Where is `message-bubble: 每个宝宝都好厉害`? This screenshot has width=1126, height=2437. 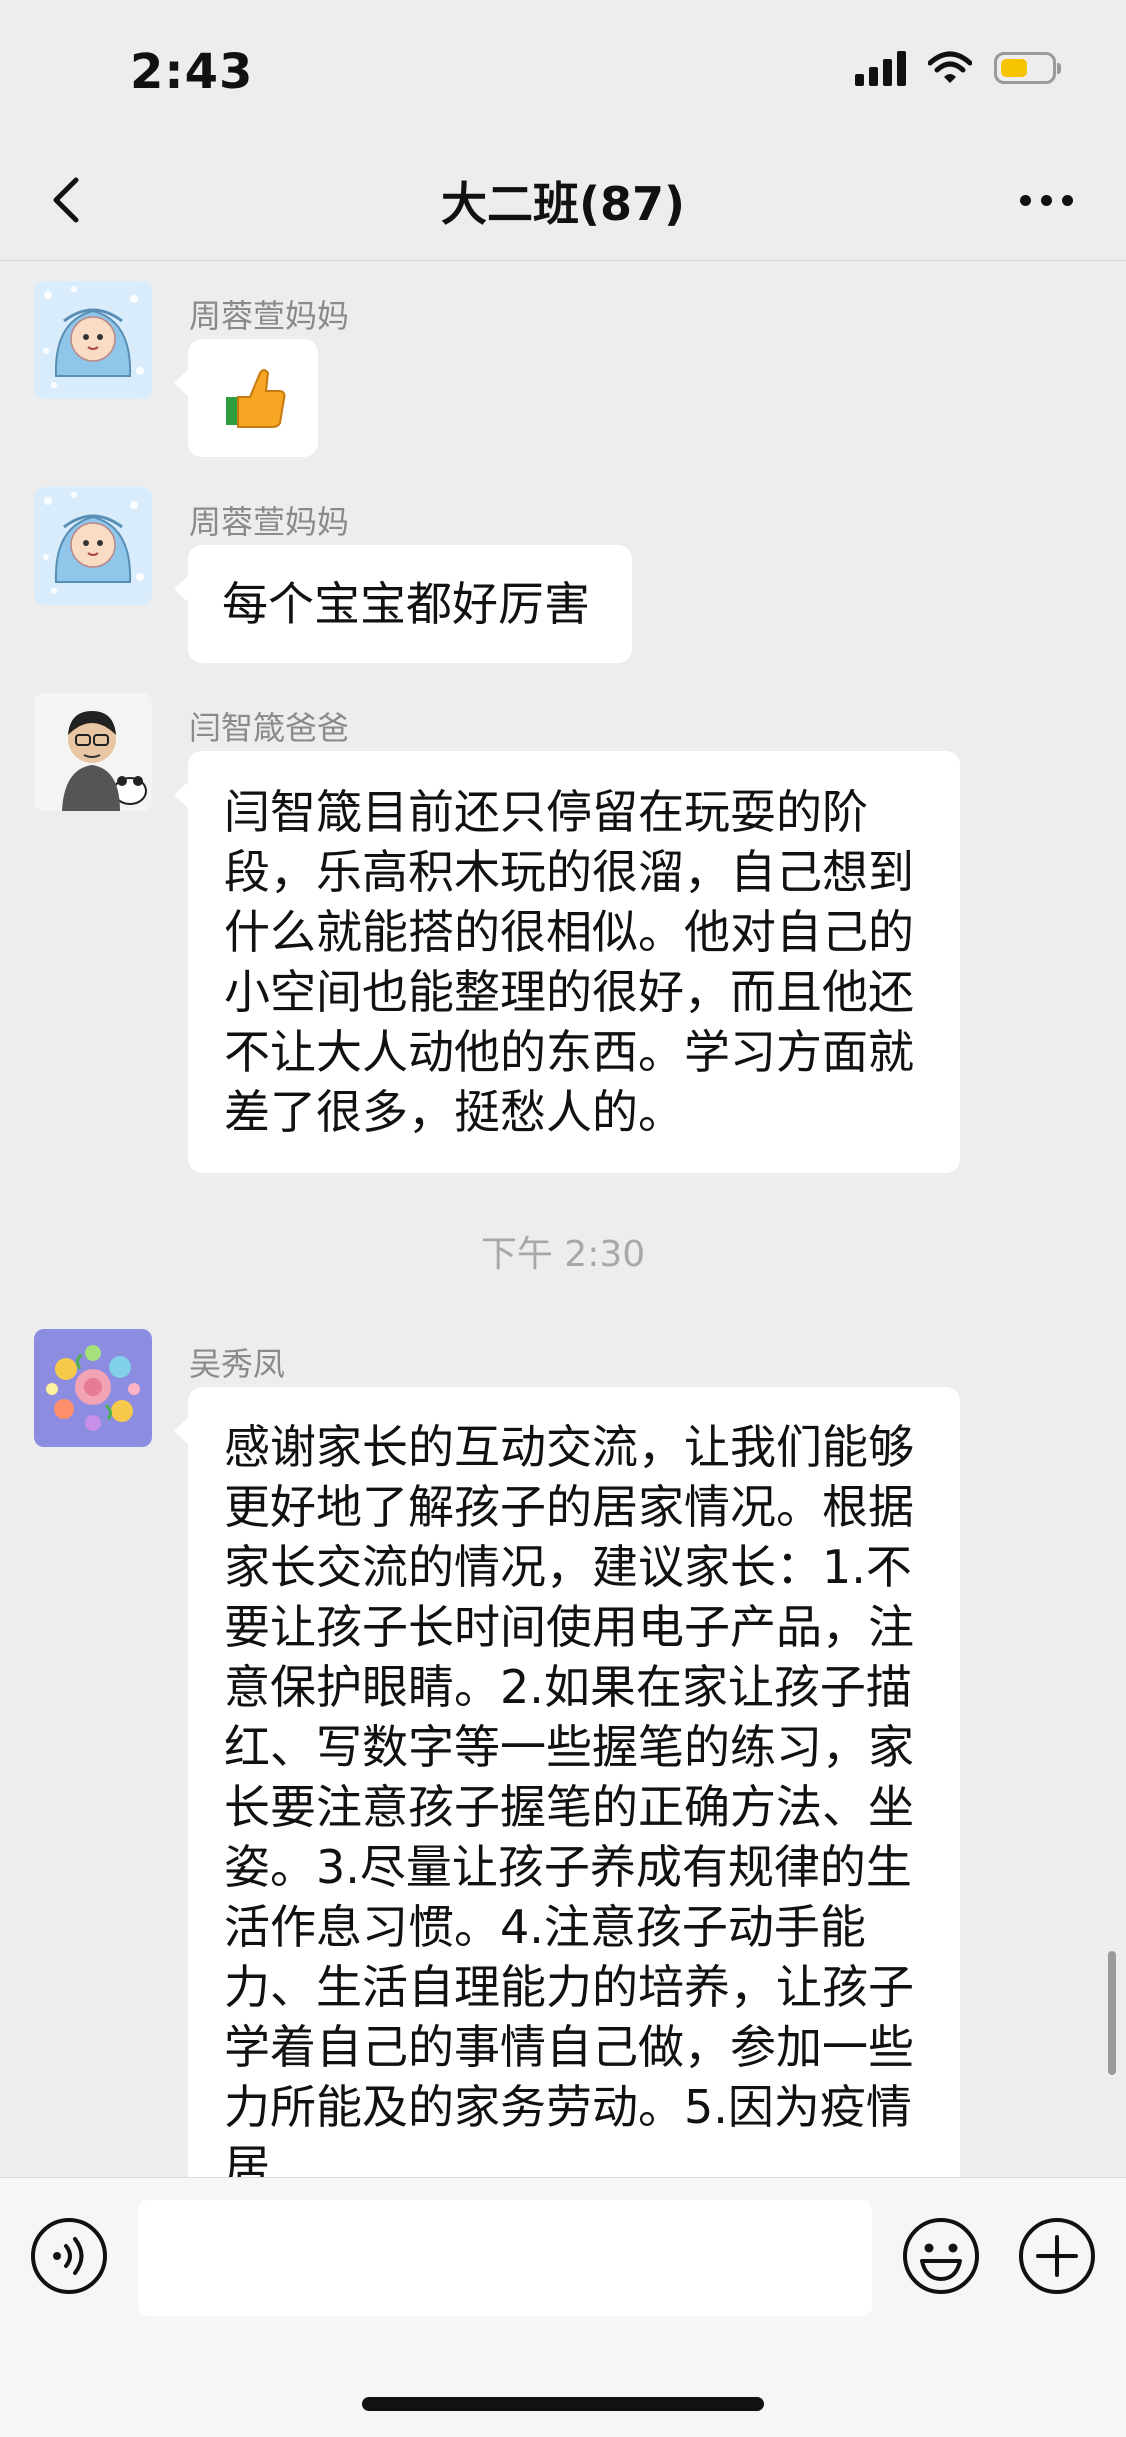 message-bubble: 每个宝宝都好厉害 is located at coordinates (403, 604).